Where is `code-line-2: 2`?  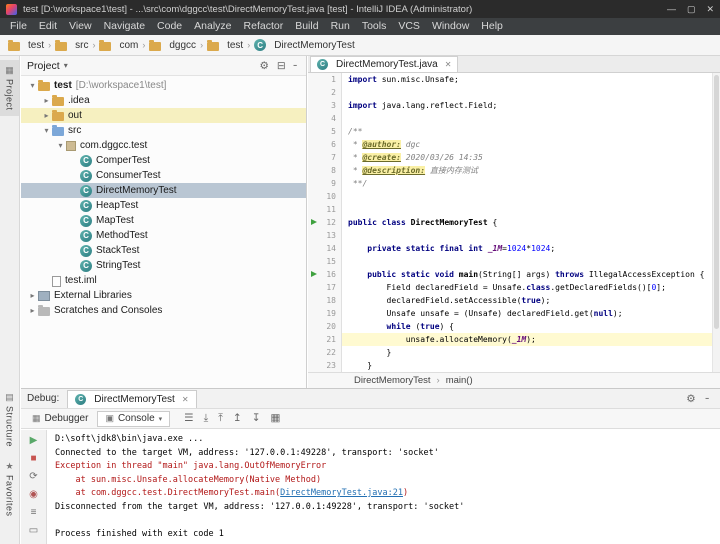
code-line-2: 2 is located at coordinates (510, 92).